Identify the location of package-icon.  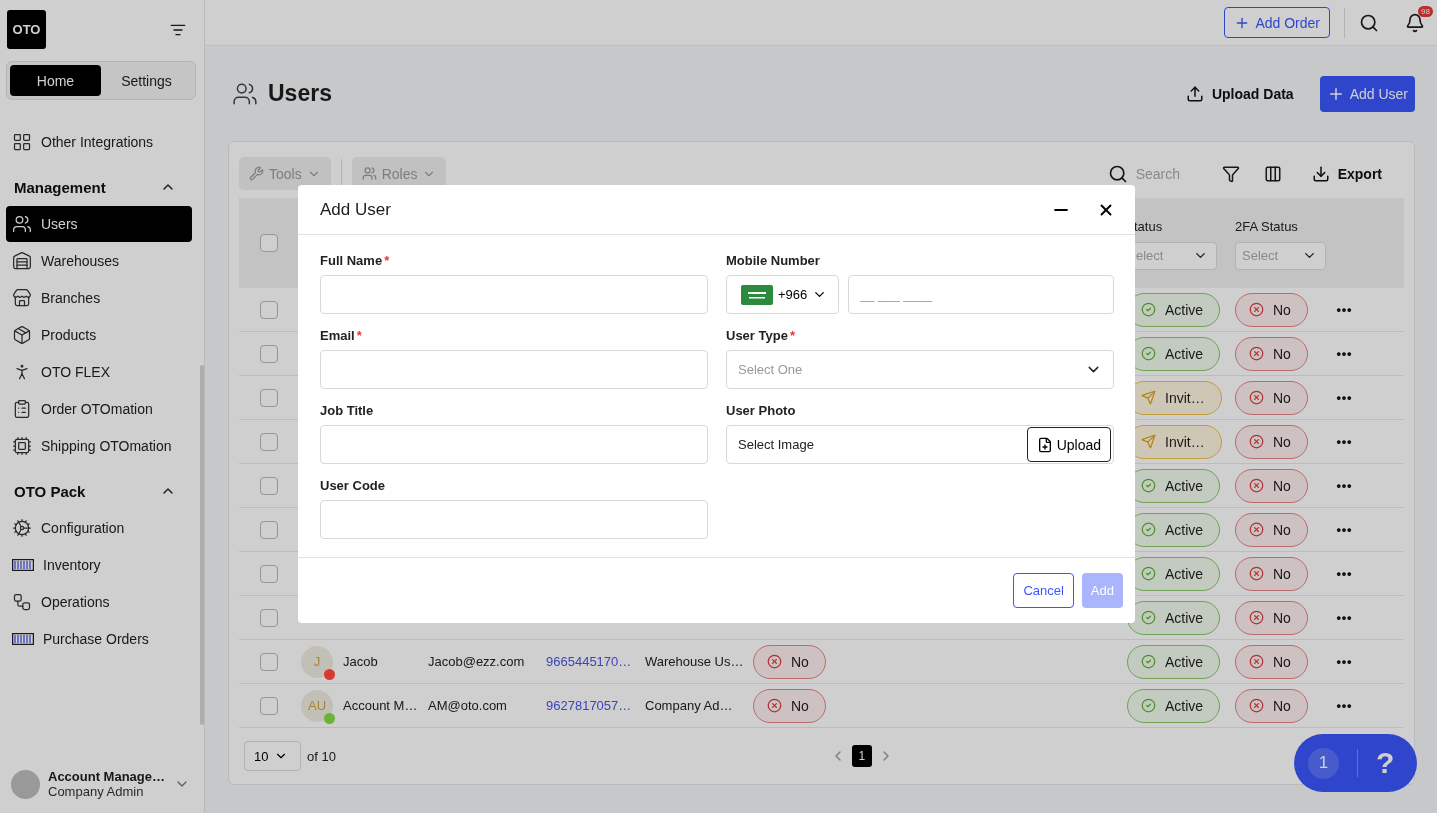
(22, 335).